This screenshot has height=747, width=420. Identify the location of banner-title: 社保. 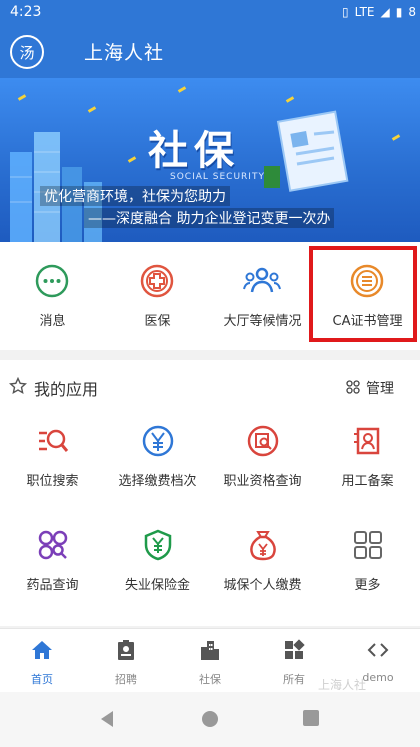
(194, 151).